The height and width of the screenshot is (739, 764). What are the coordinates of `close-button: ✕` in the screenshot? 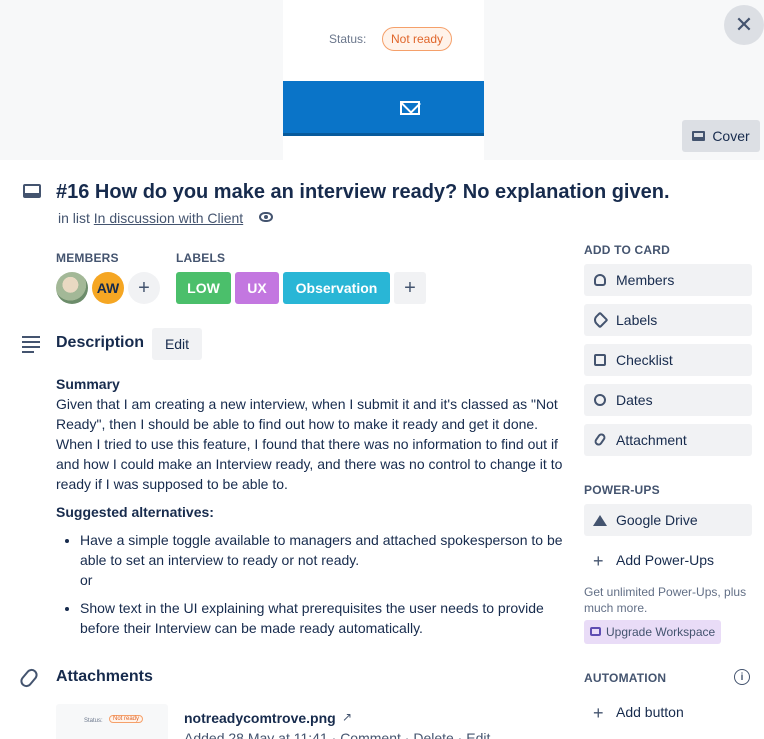 It's located at (744, 25).